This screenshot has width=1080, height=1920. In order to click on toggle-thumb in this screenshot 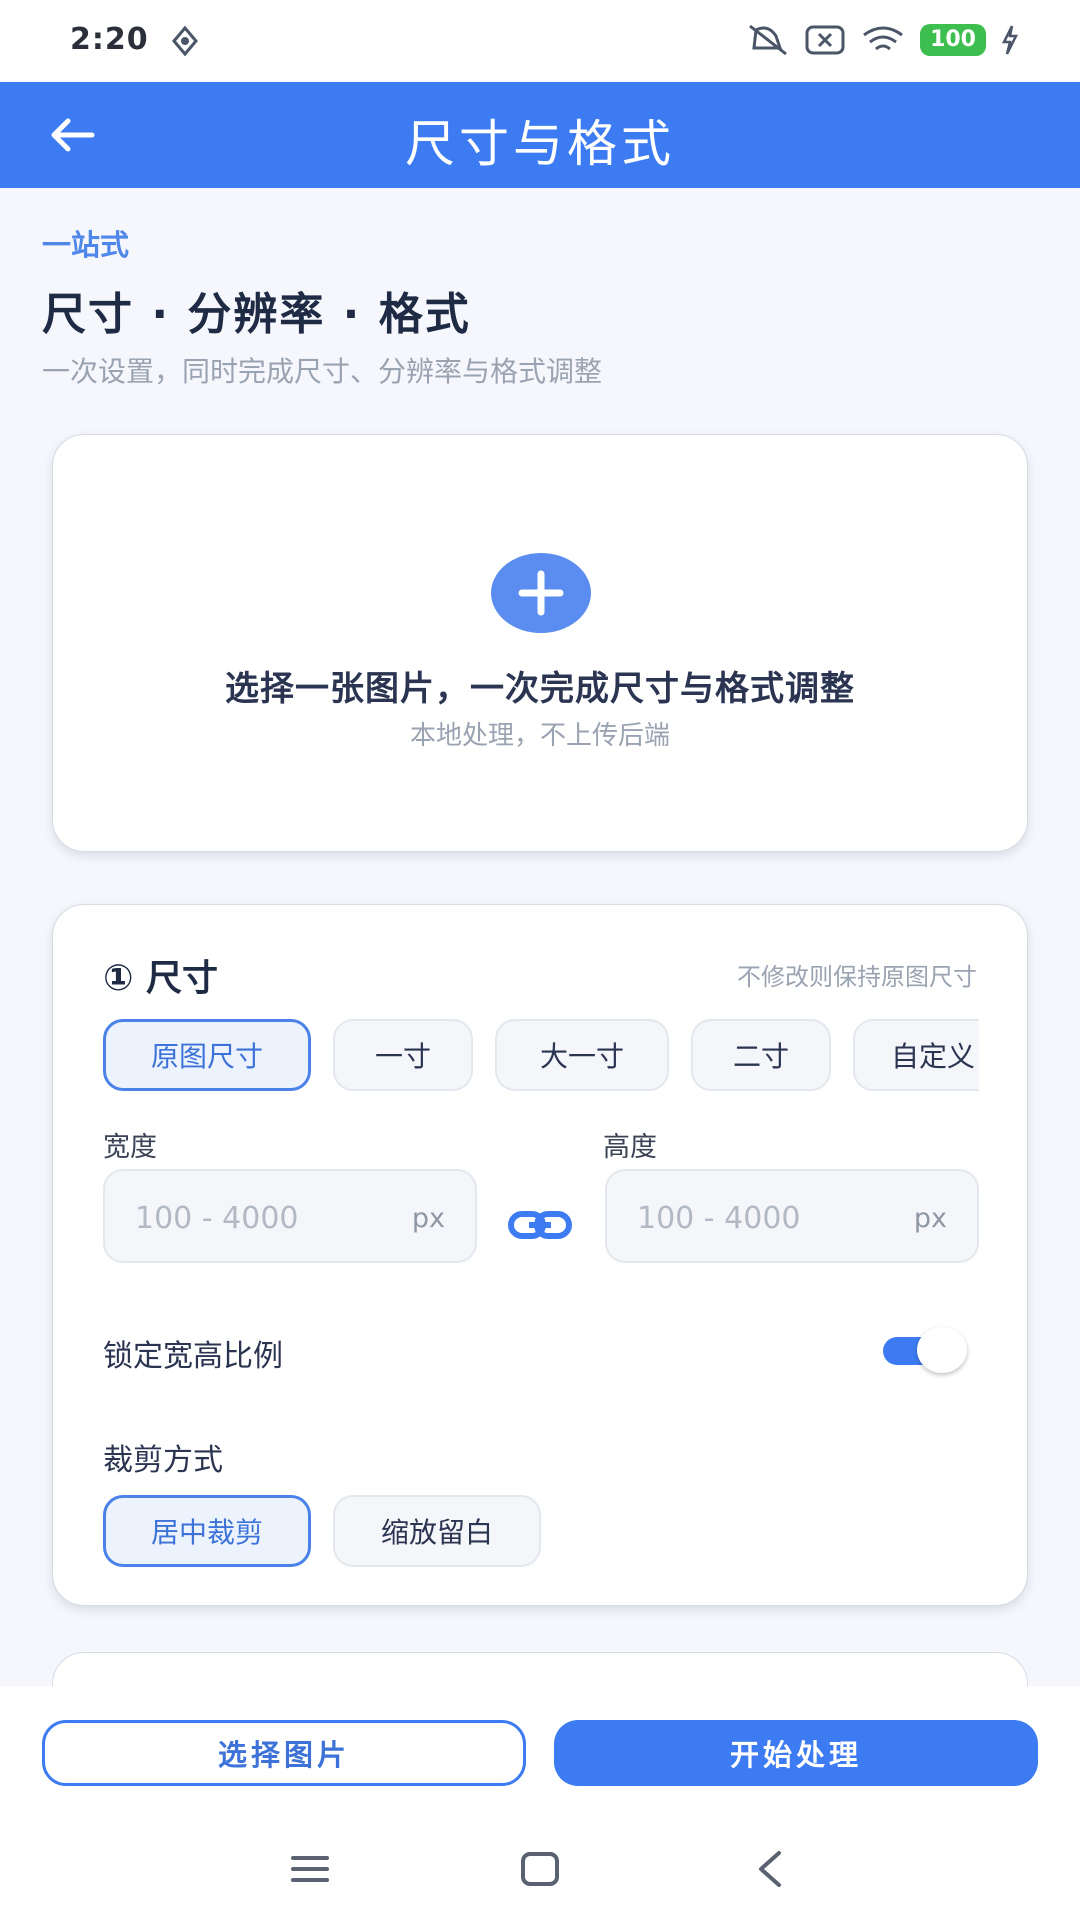, I will do `click(942, 1350)`.